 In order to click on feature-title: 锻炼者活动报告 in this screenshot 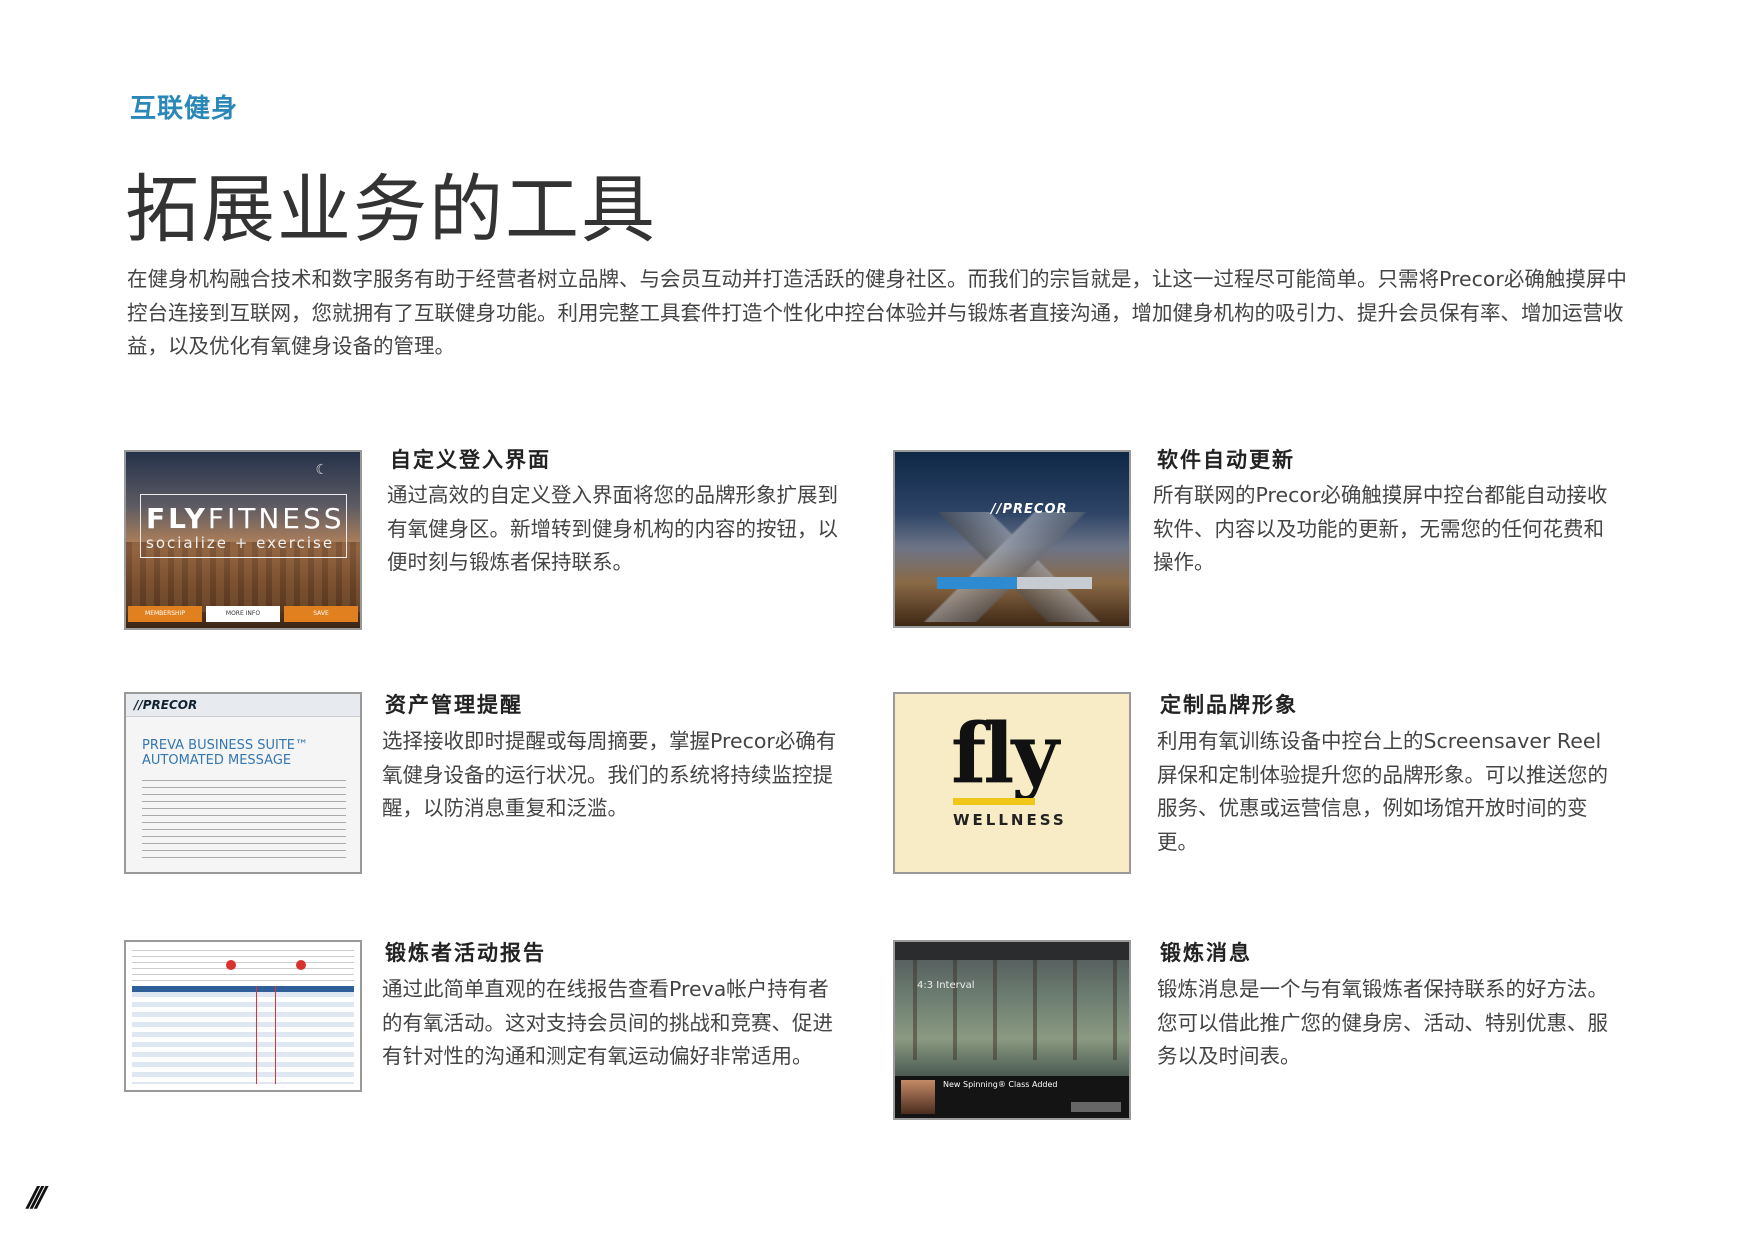, I will do `click(465, 953)`.